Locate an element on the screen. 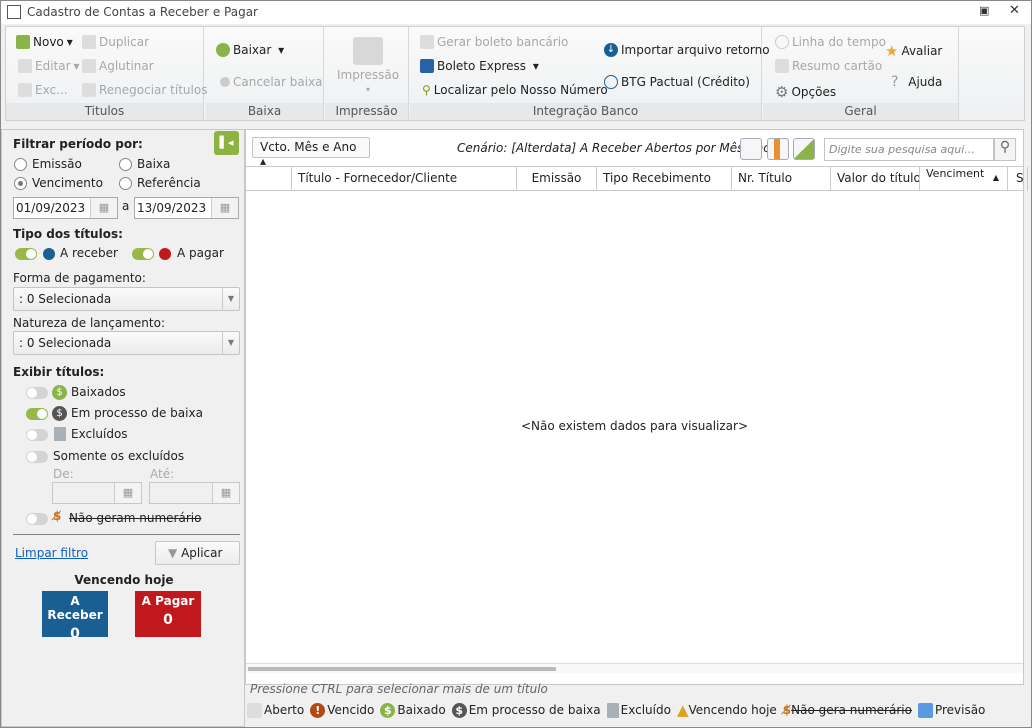 Image resolution: width=1032 pixels, height=728 pixels. search-icon: ⚲ is located at coordinates (1005, 149).